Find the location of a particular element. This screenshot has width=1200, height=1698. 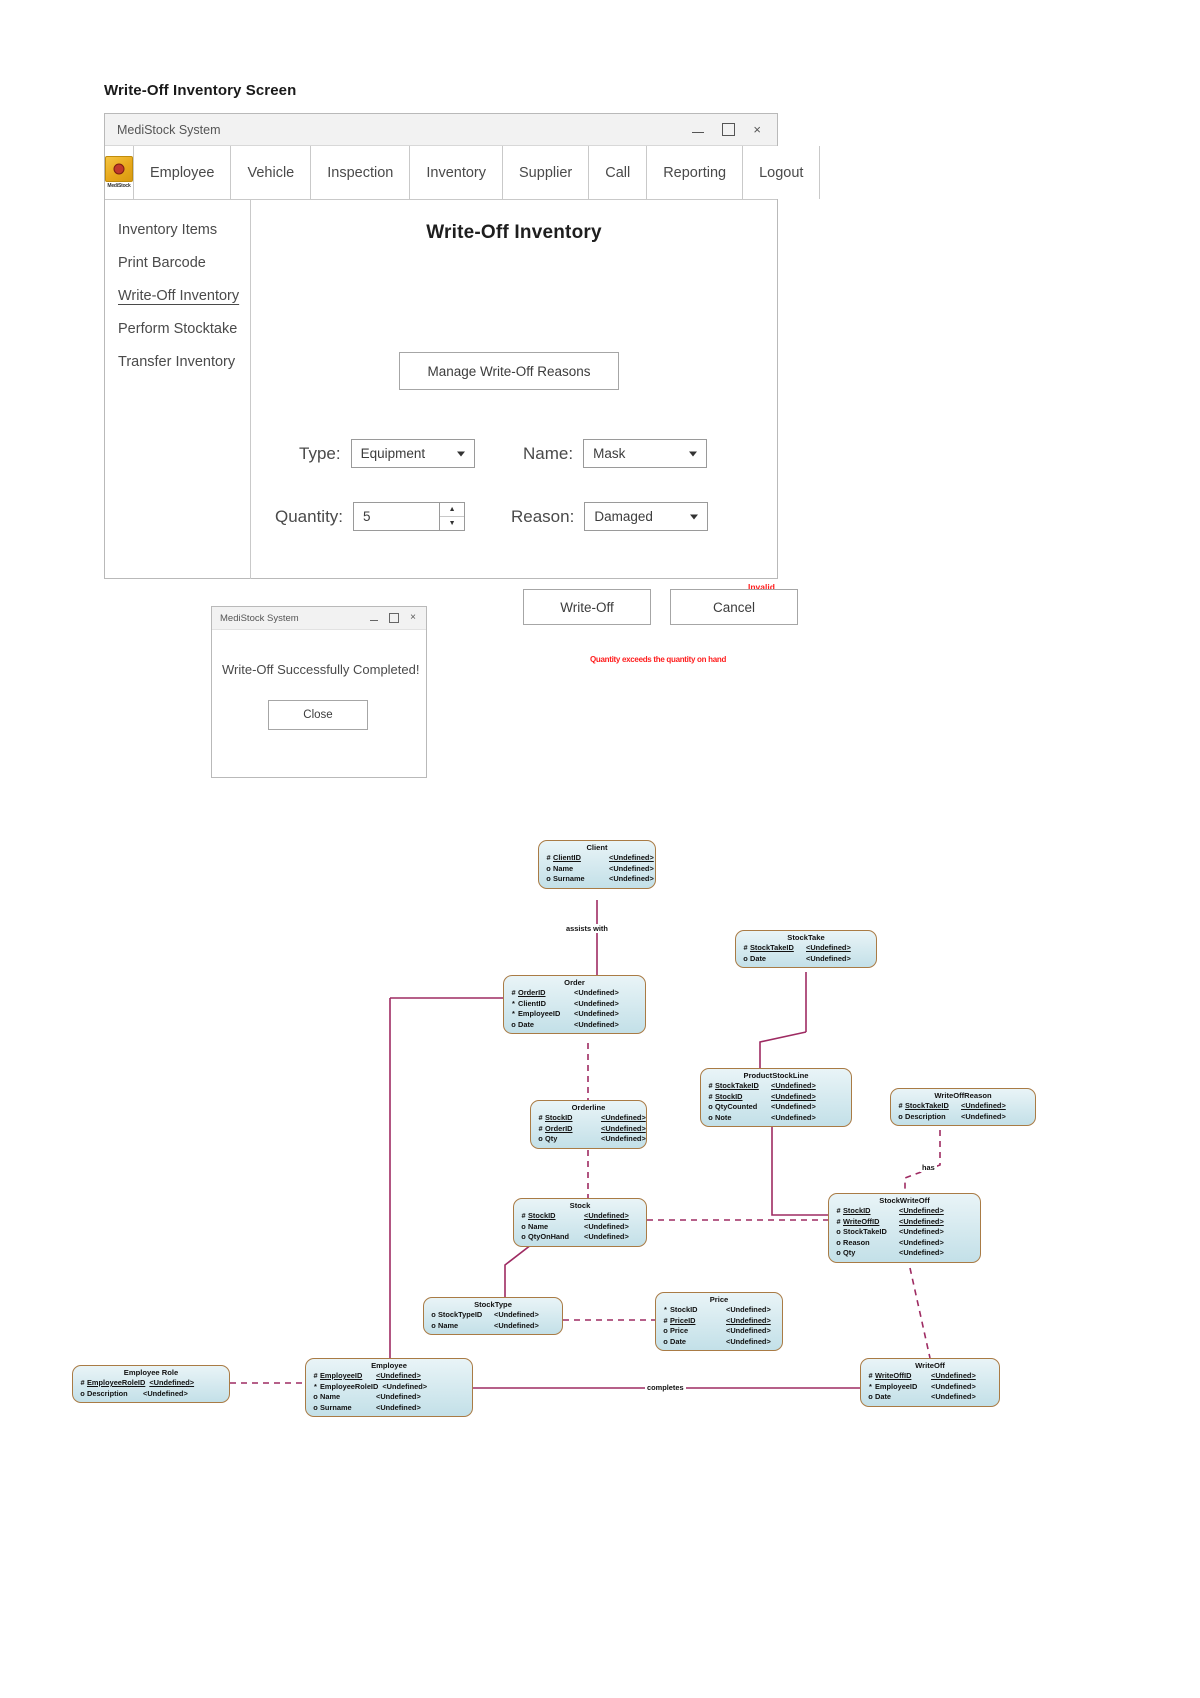

manage-write-off-reasons-button: Manage Write-Off Reasons is located at coordinates (509, 371).